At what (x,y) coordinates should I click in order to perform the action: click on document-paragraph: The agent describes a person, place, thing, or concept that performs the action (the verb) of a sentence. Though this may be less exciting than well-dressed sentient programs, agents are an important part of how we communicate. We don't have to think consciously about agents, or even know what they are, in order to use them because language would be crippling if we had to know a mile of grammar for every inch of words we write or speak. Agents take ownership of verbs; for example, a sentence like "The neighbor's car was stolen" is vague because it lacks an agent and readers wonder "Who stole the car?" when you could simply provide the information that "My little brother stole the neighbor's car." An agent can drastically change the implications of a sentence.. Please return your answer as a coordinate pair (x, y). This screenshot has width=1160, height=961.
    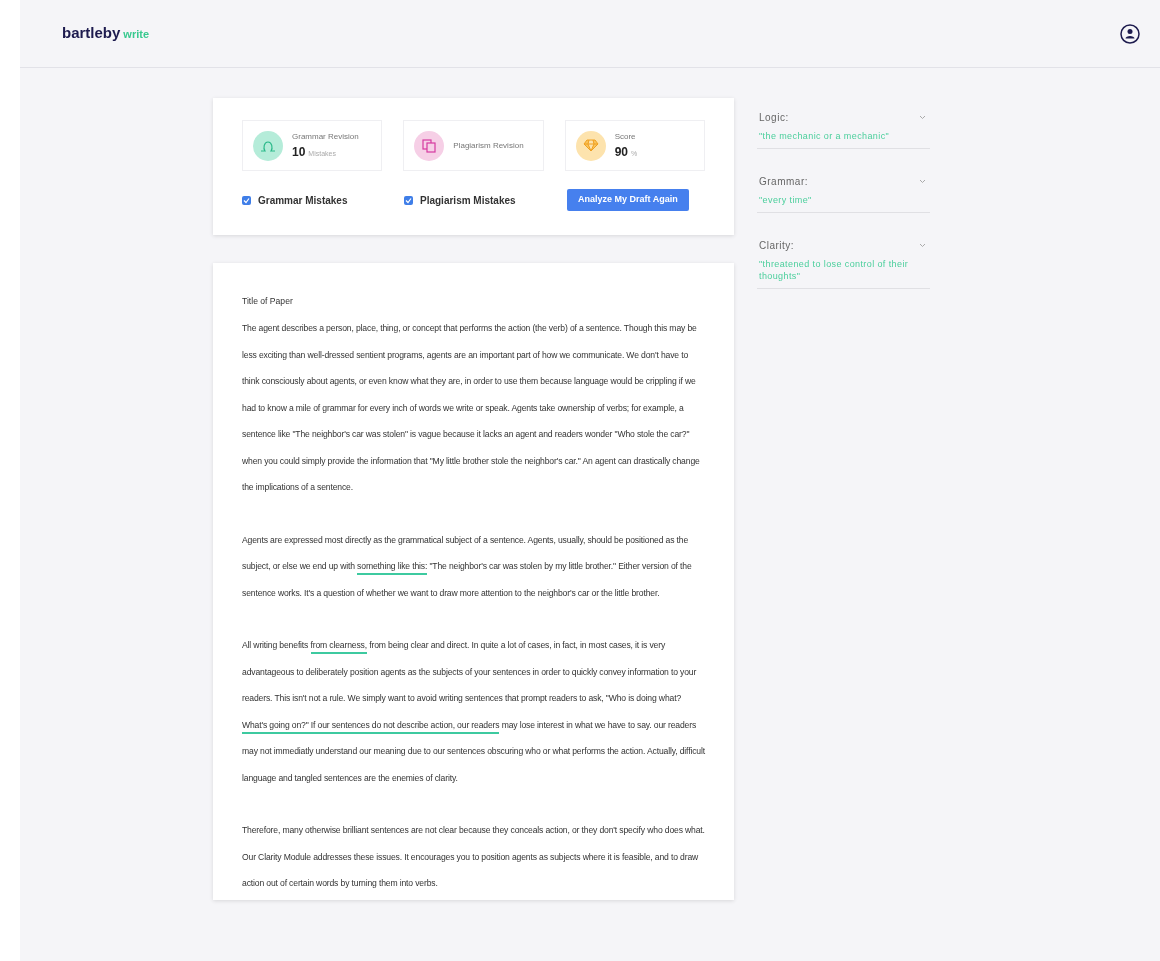
    Looking at the image, I should click on (471, 408).